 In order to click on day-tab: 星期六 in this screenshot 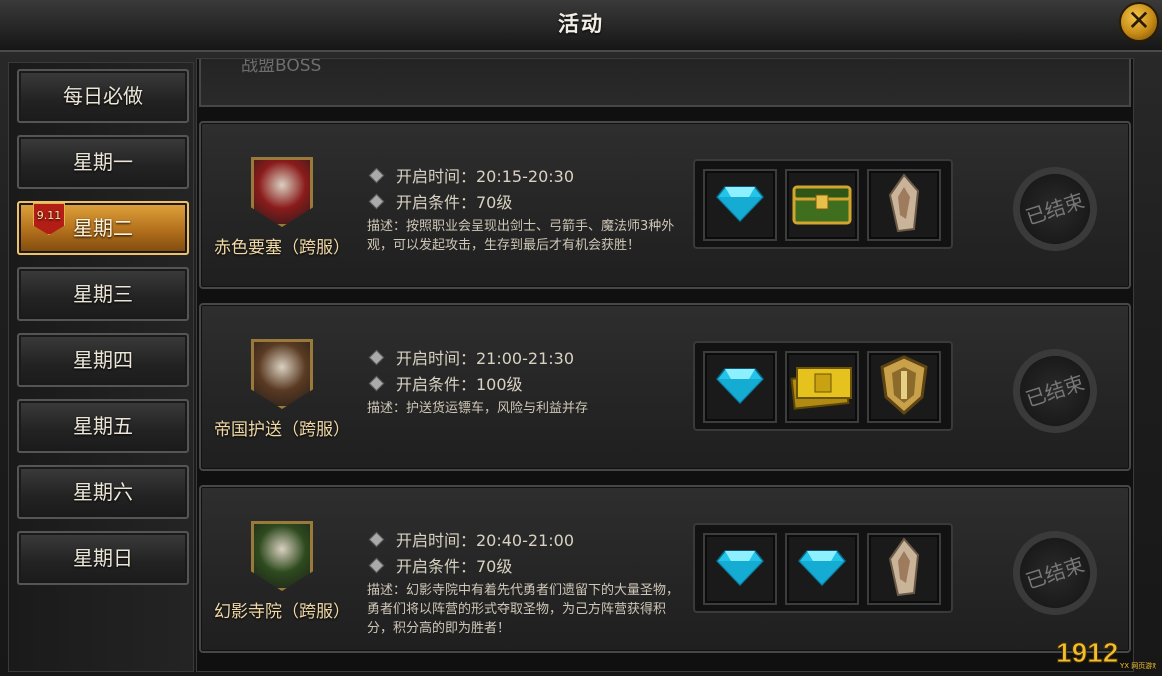, I will do `click(103, 492)`.